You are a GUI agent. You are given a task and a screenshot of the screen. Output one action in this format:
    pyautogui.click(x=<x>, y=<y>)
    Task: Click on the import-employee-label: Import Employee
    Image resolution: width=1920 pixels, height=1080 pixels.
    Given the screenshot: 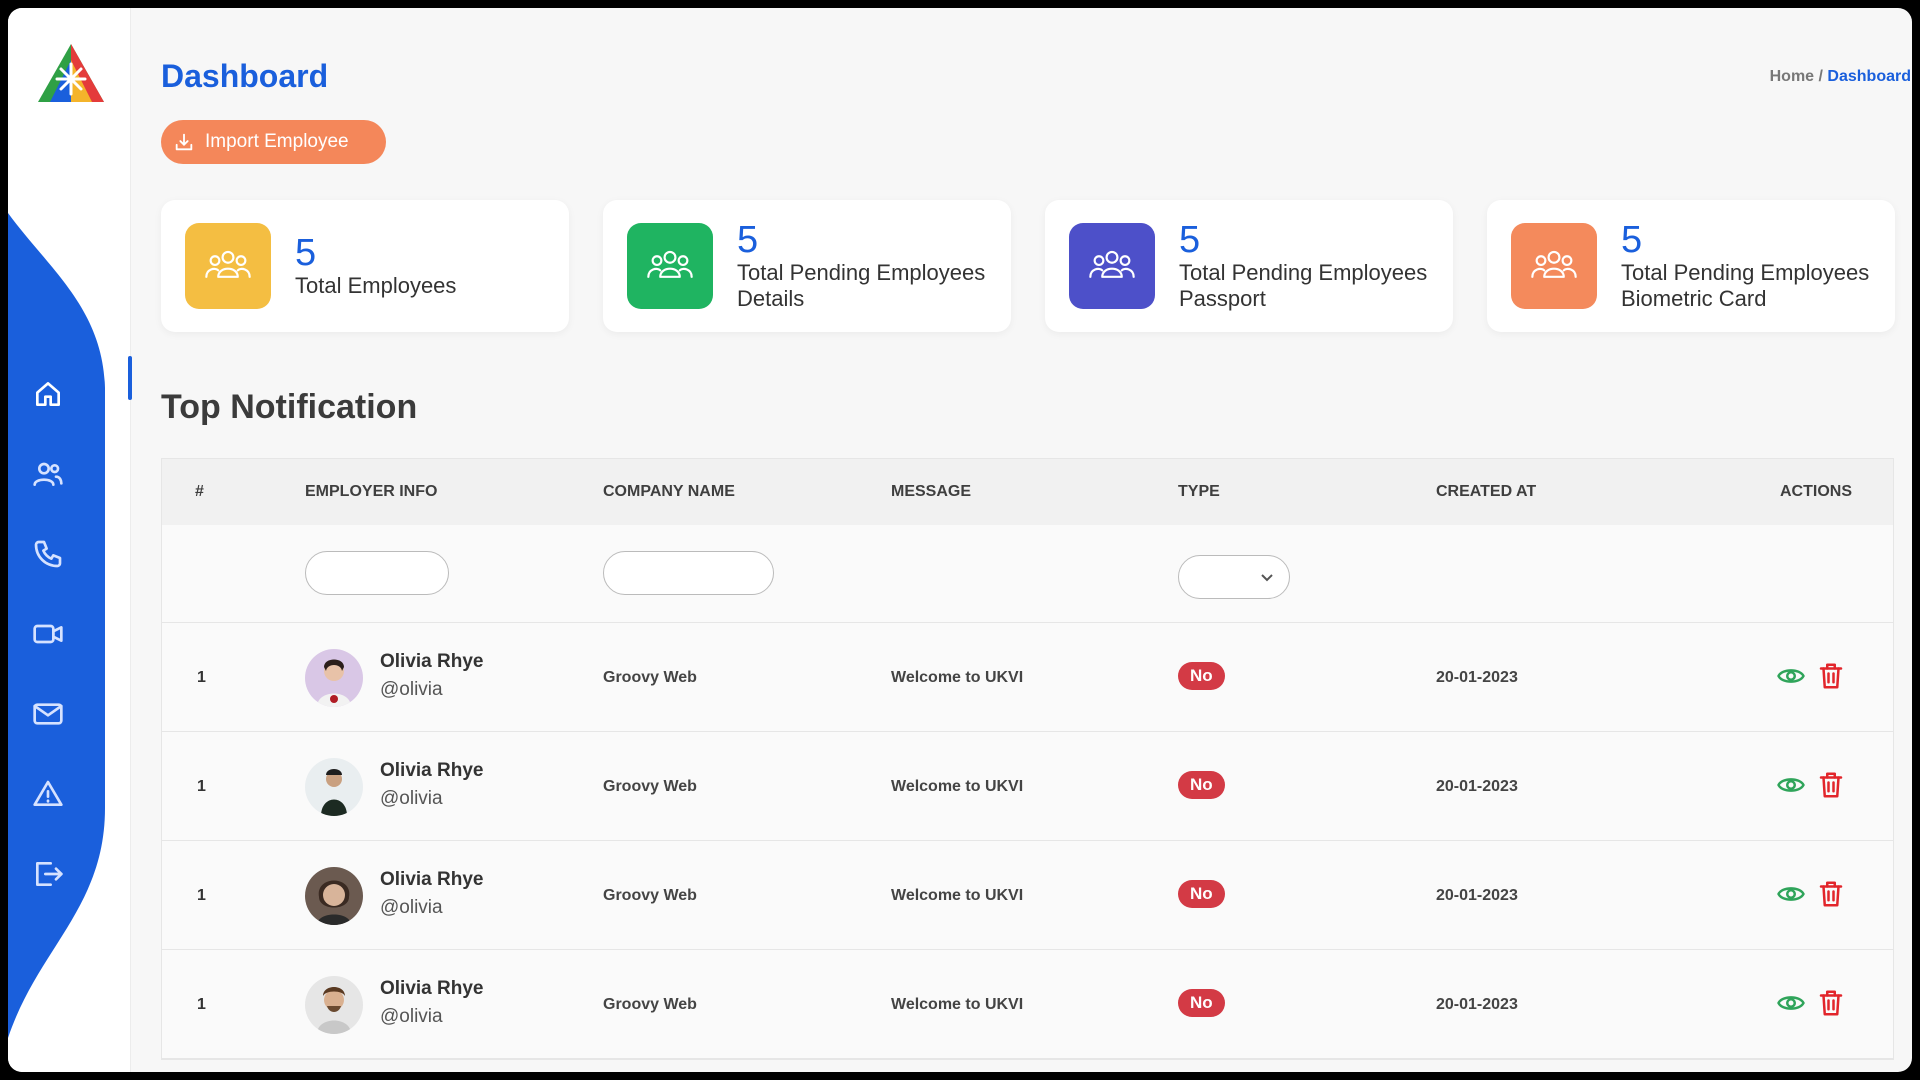 What is the action you would take?
    pyautogui.click(x=277, y=141)
    